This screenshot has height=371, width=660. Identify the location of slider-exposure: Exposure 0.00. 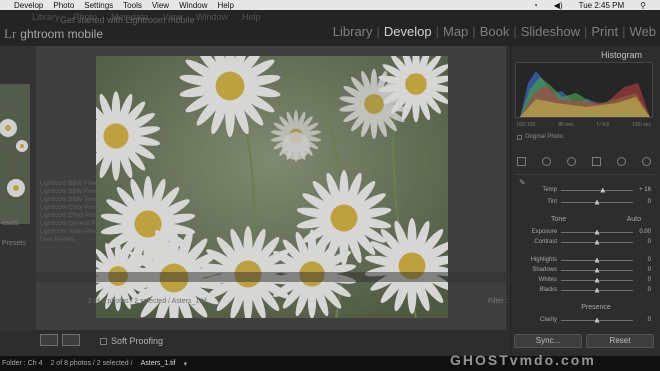
(587, 232).